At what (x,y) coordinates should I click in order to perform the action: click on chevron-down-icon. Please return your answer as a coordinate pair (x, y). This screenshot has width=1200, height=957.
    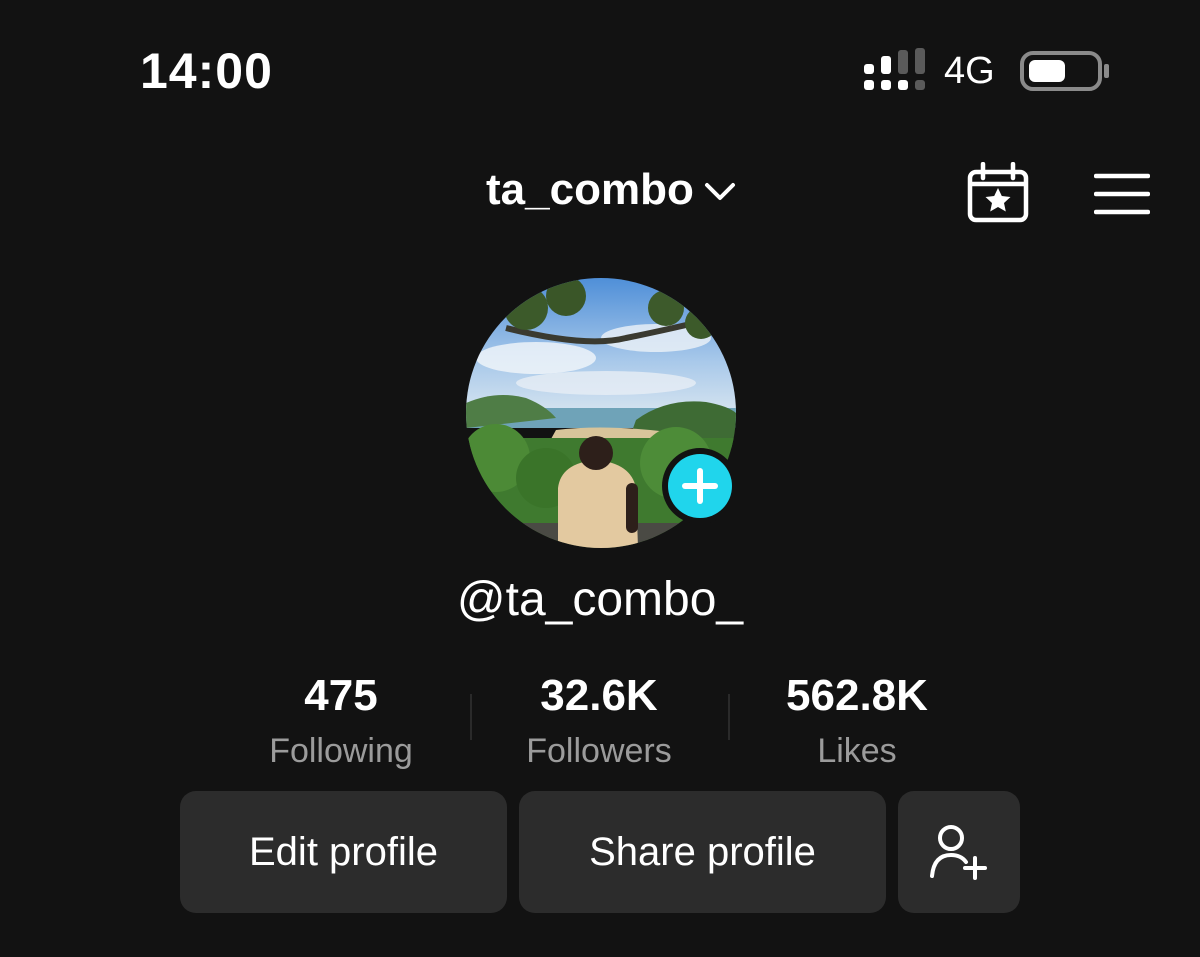
    Looking at the image, I should click on (719, 191).